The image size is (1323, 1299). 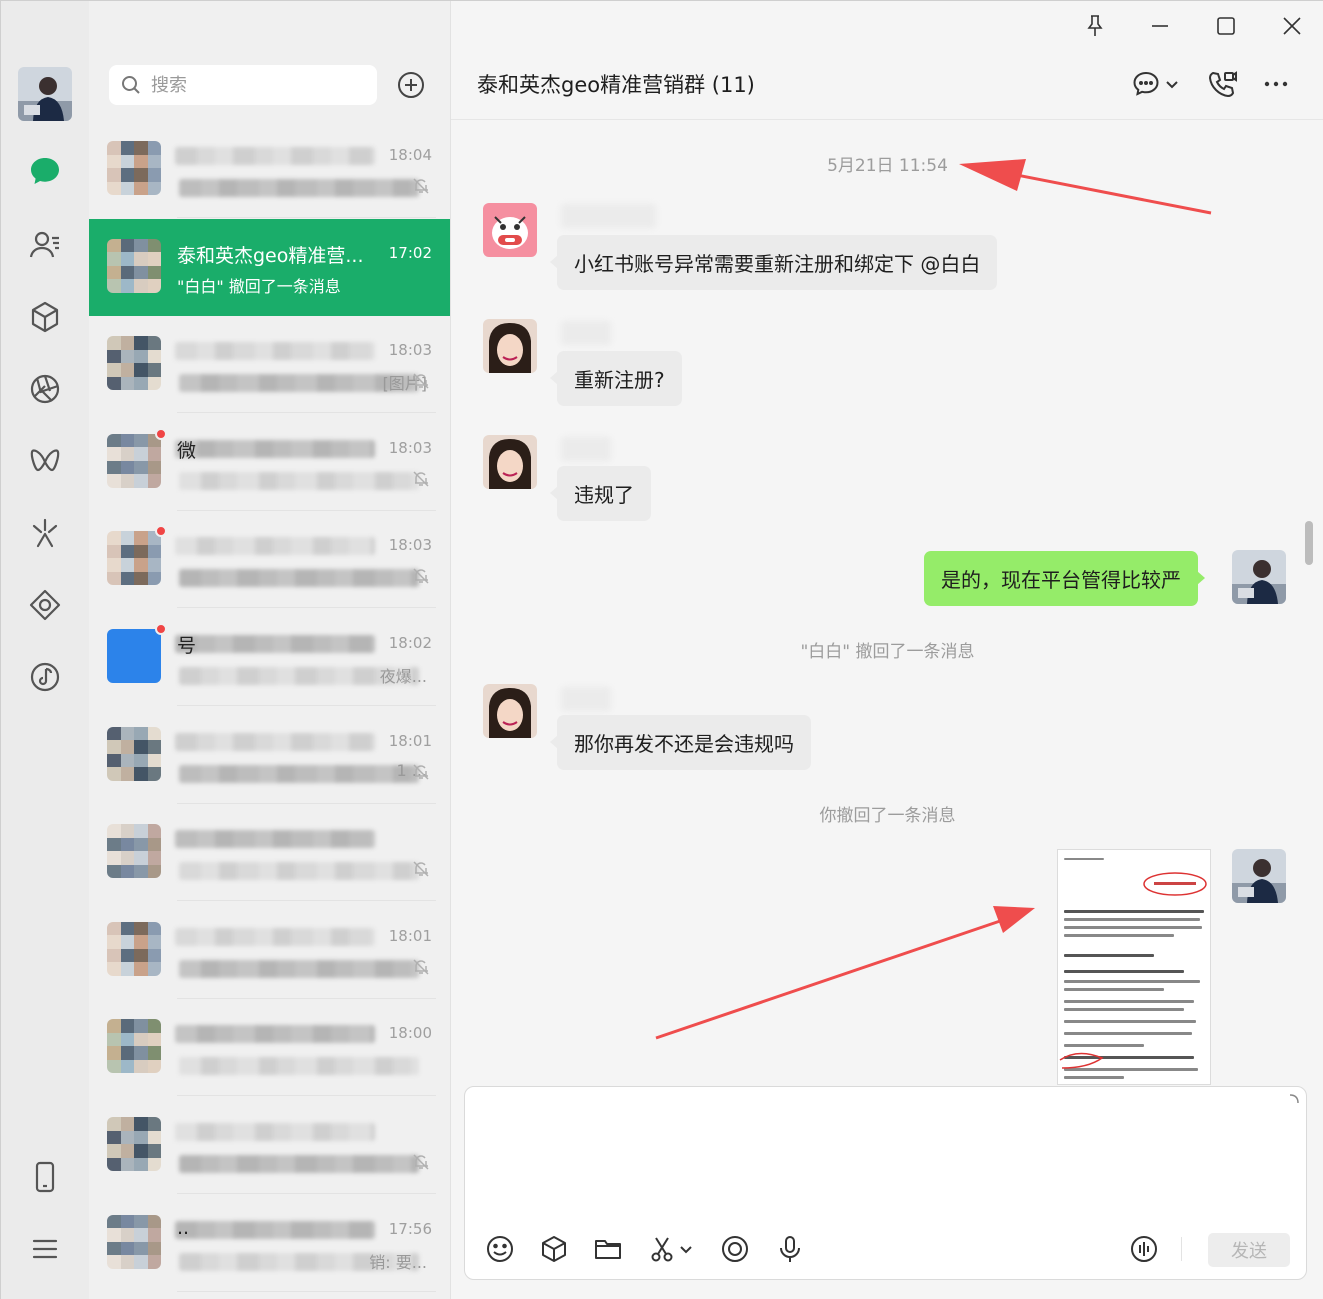 What do you see at coordinates (410, 643) in the screenshot?
I see `conversation-time: 18:02` at bounding box center [410, 643].